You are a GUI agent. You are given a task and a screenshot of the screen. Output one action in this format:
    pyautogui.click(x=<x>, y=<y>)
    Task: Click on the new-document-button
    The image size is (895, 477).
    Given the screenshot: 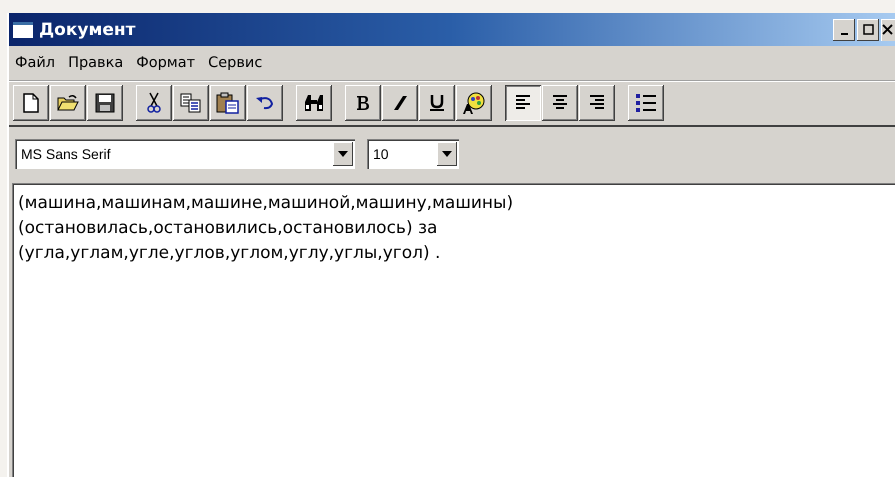 What is the action you would take?
    pyautogui.click(x=31, y=103)
    